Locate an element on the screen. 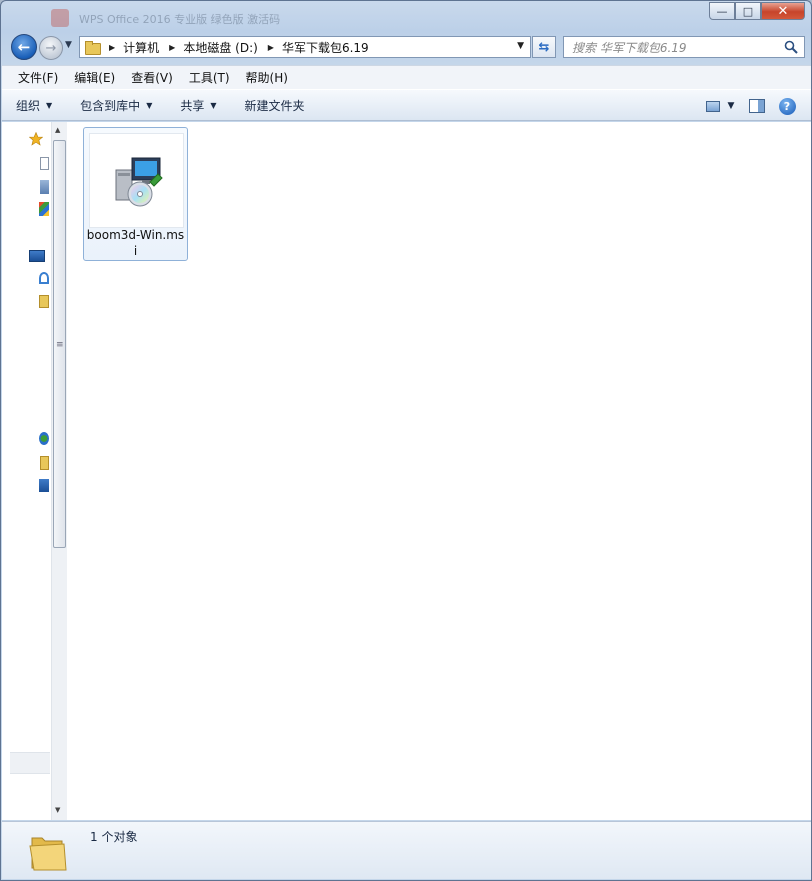 This screenshot has height=881, width=812. scroll-down-icon: ▼ is located at coordinates (57, 810).